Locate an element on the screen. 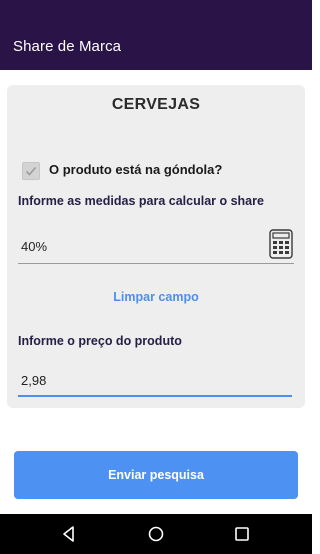 The height and width of the screenshot is (554, 320). calculator-icon is located at coordinates (281, 244).